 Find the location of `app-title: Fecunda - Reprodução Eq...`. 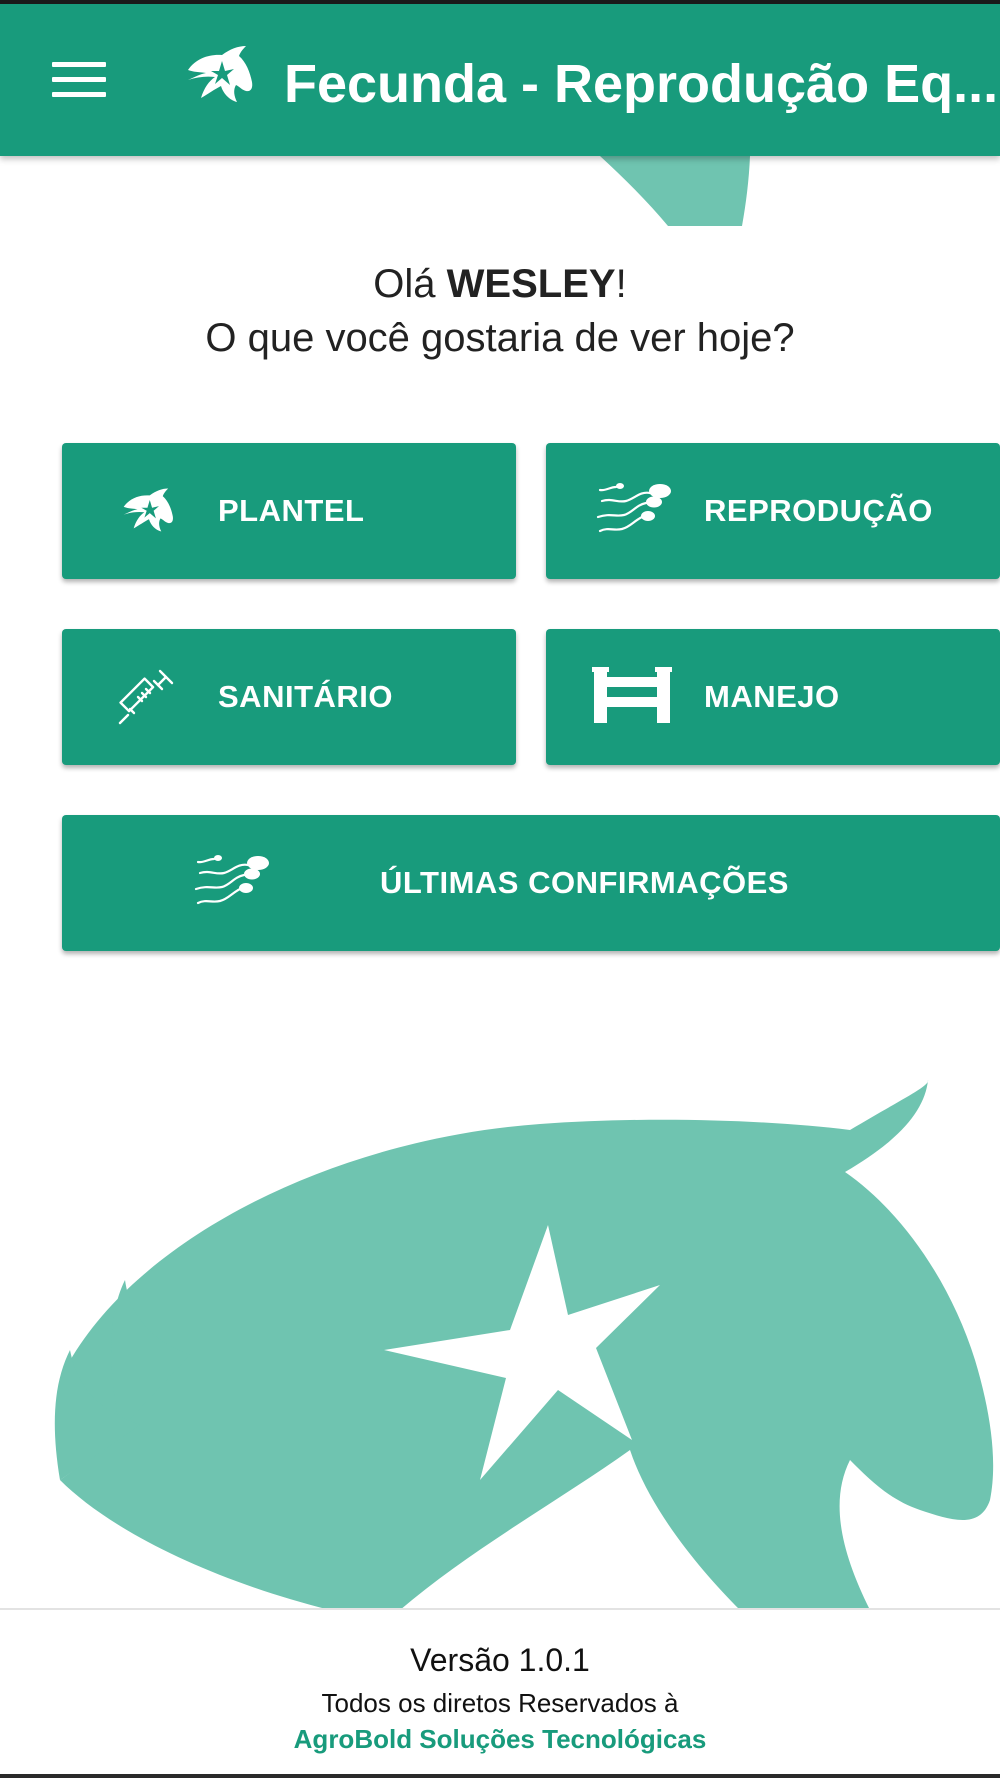

app-title: Fecunda - Reprodução Eq... is located at coordinates (641, 84).